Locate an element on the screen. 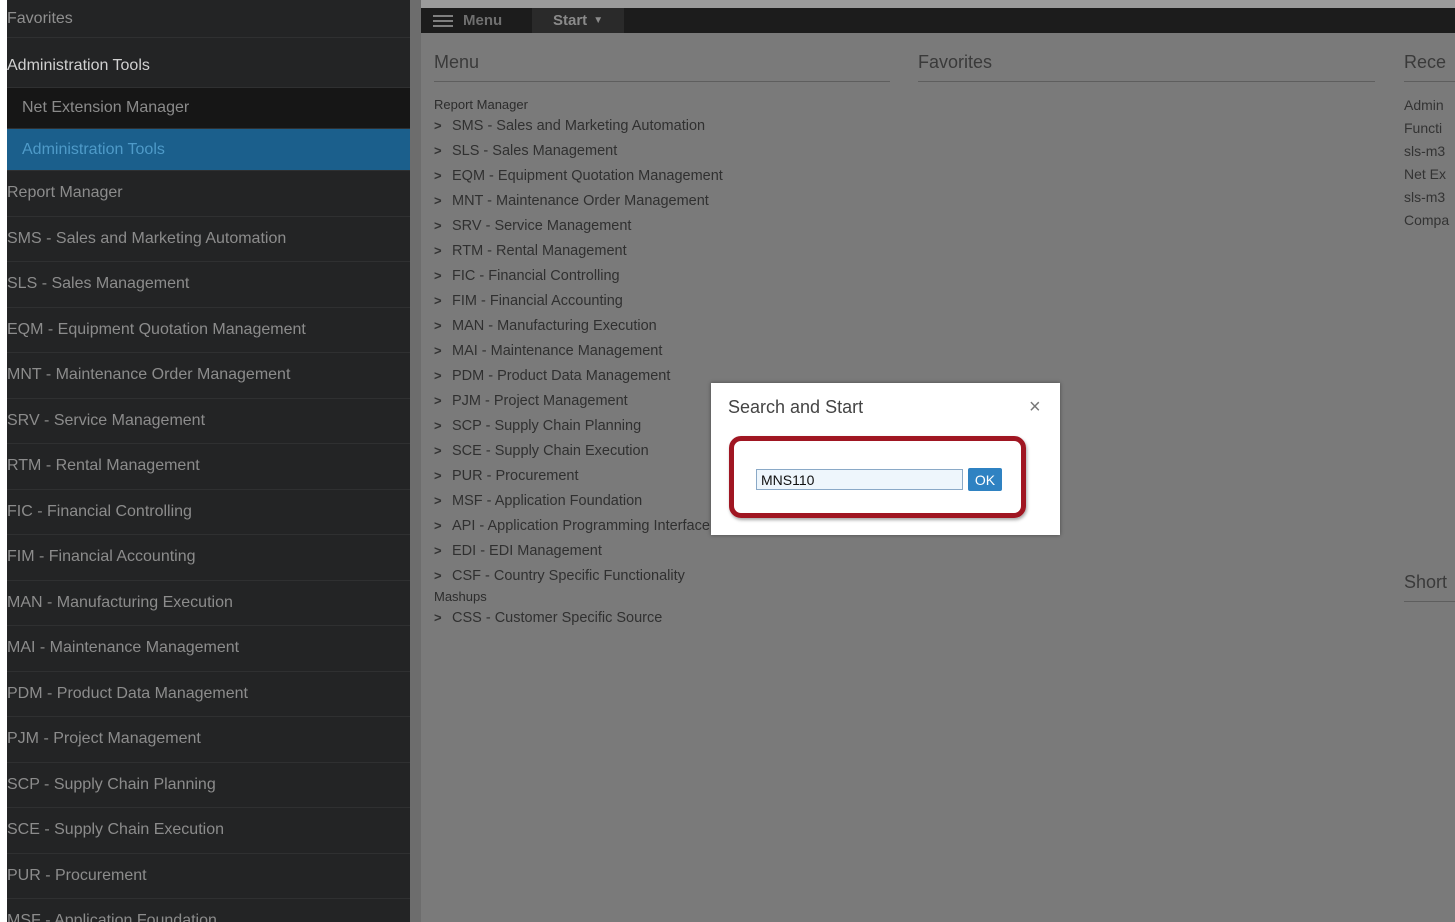 The width and height of the screenshot is (1455, 922). menu-tree-node: > EQM - Equipment Quotation Management is located at coordinates (669, 175).